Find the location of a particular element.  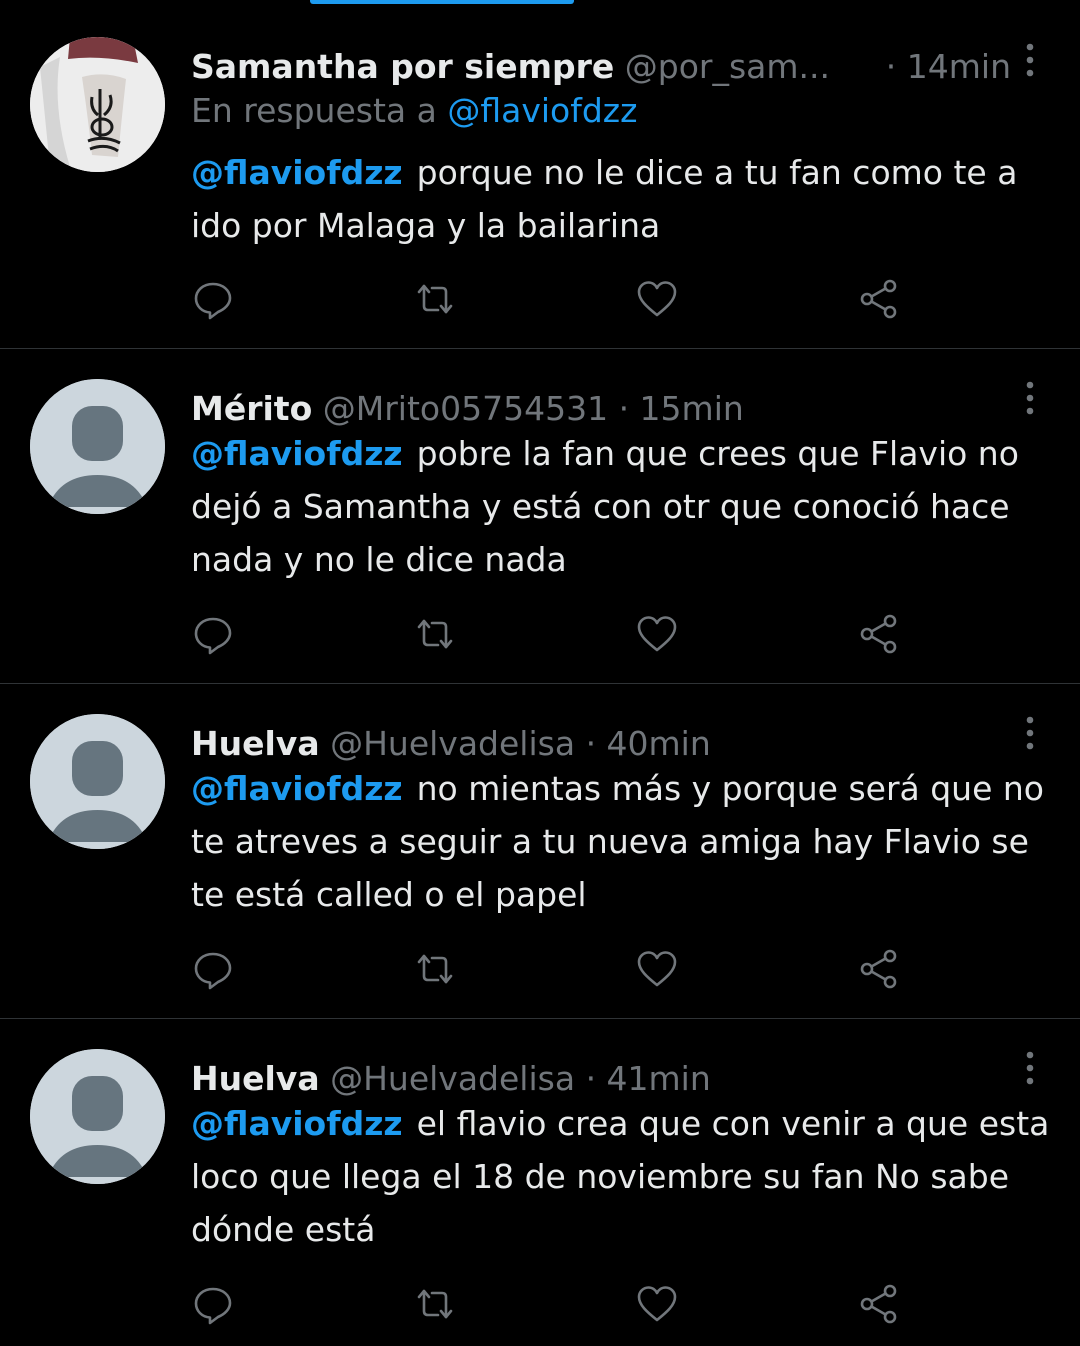

active-tab-indicator is located at coordinates (442, 2).